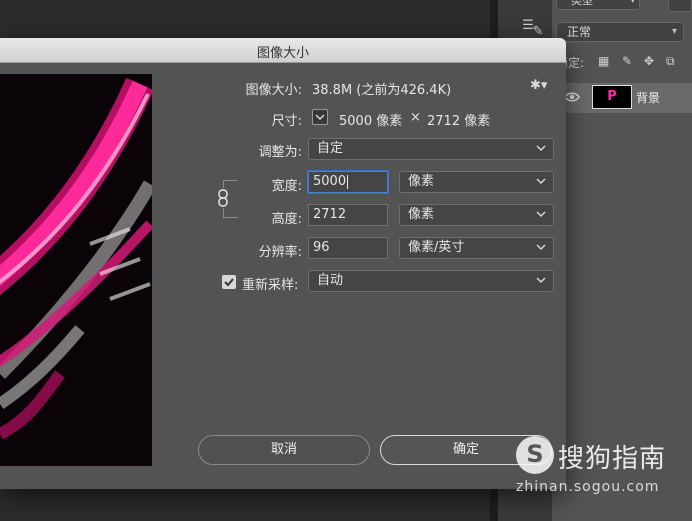 The height and width of the screenshot is (521, 692). Describe the element at coordinates (280, 152) in the screenshot. I see `fit-to-label: 调整为:` at that location.